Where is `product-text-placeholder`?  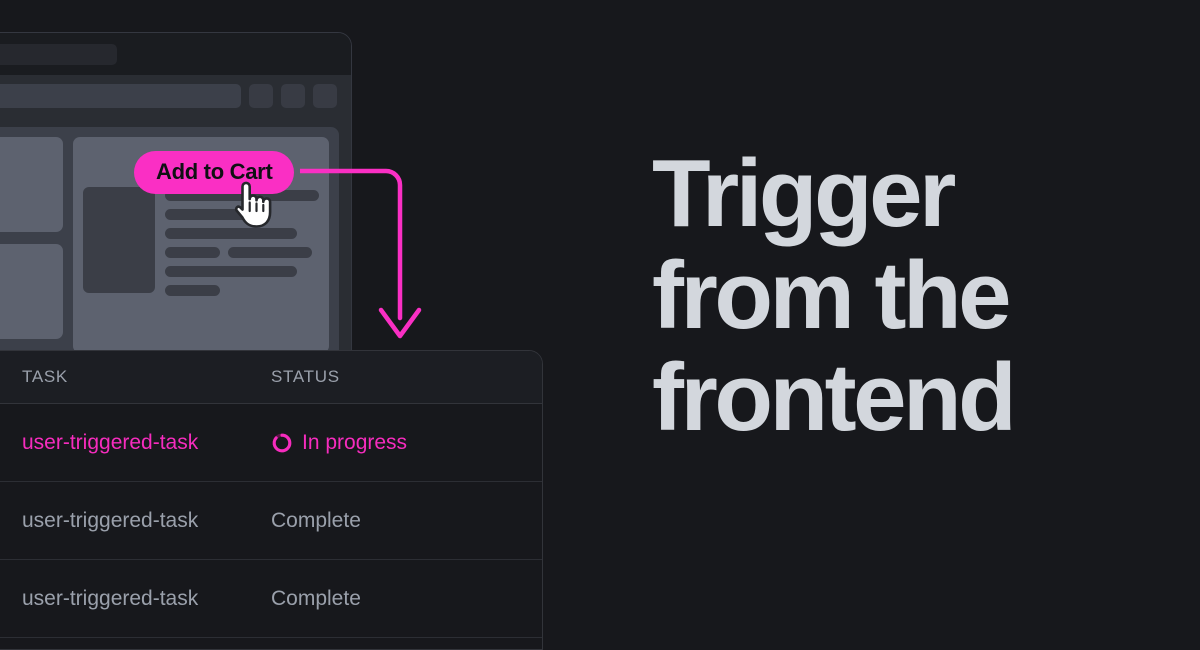 product-text-placeholder is located at coordinates (242, 241).